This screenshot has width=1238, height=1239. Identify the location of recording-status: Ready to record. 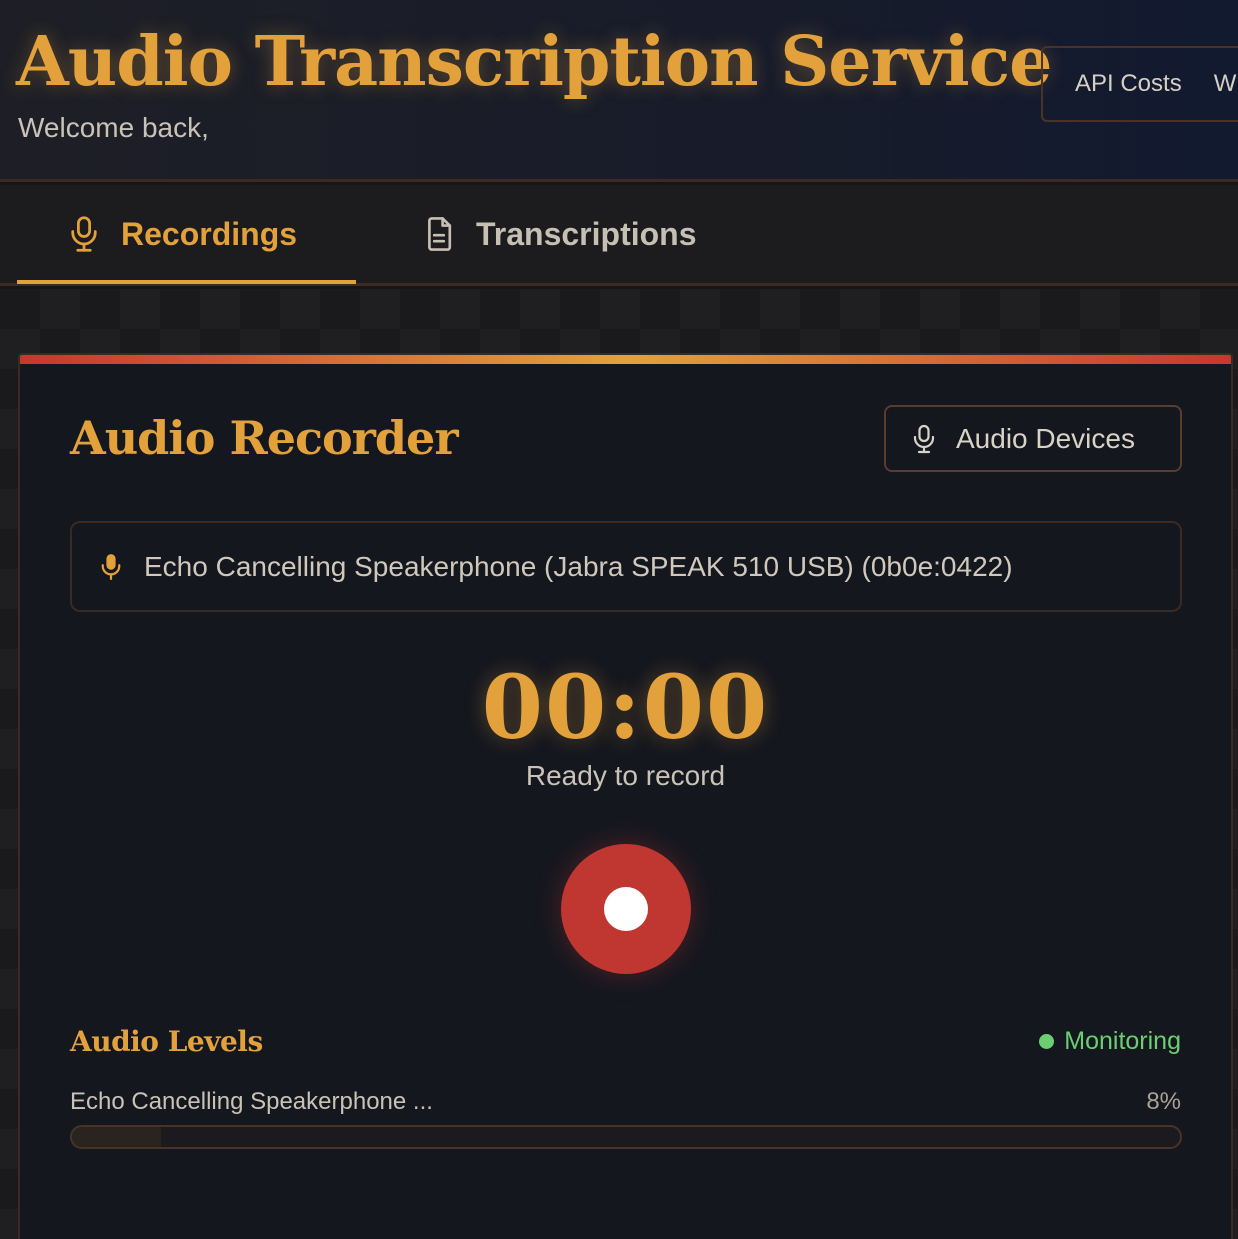
(625, 775).